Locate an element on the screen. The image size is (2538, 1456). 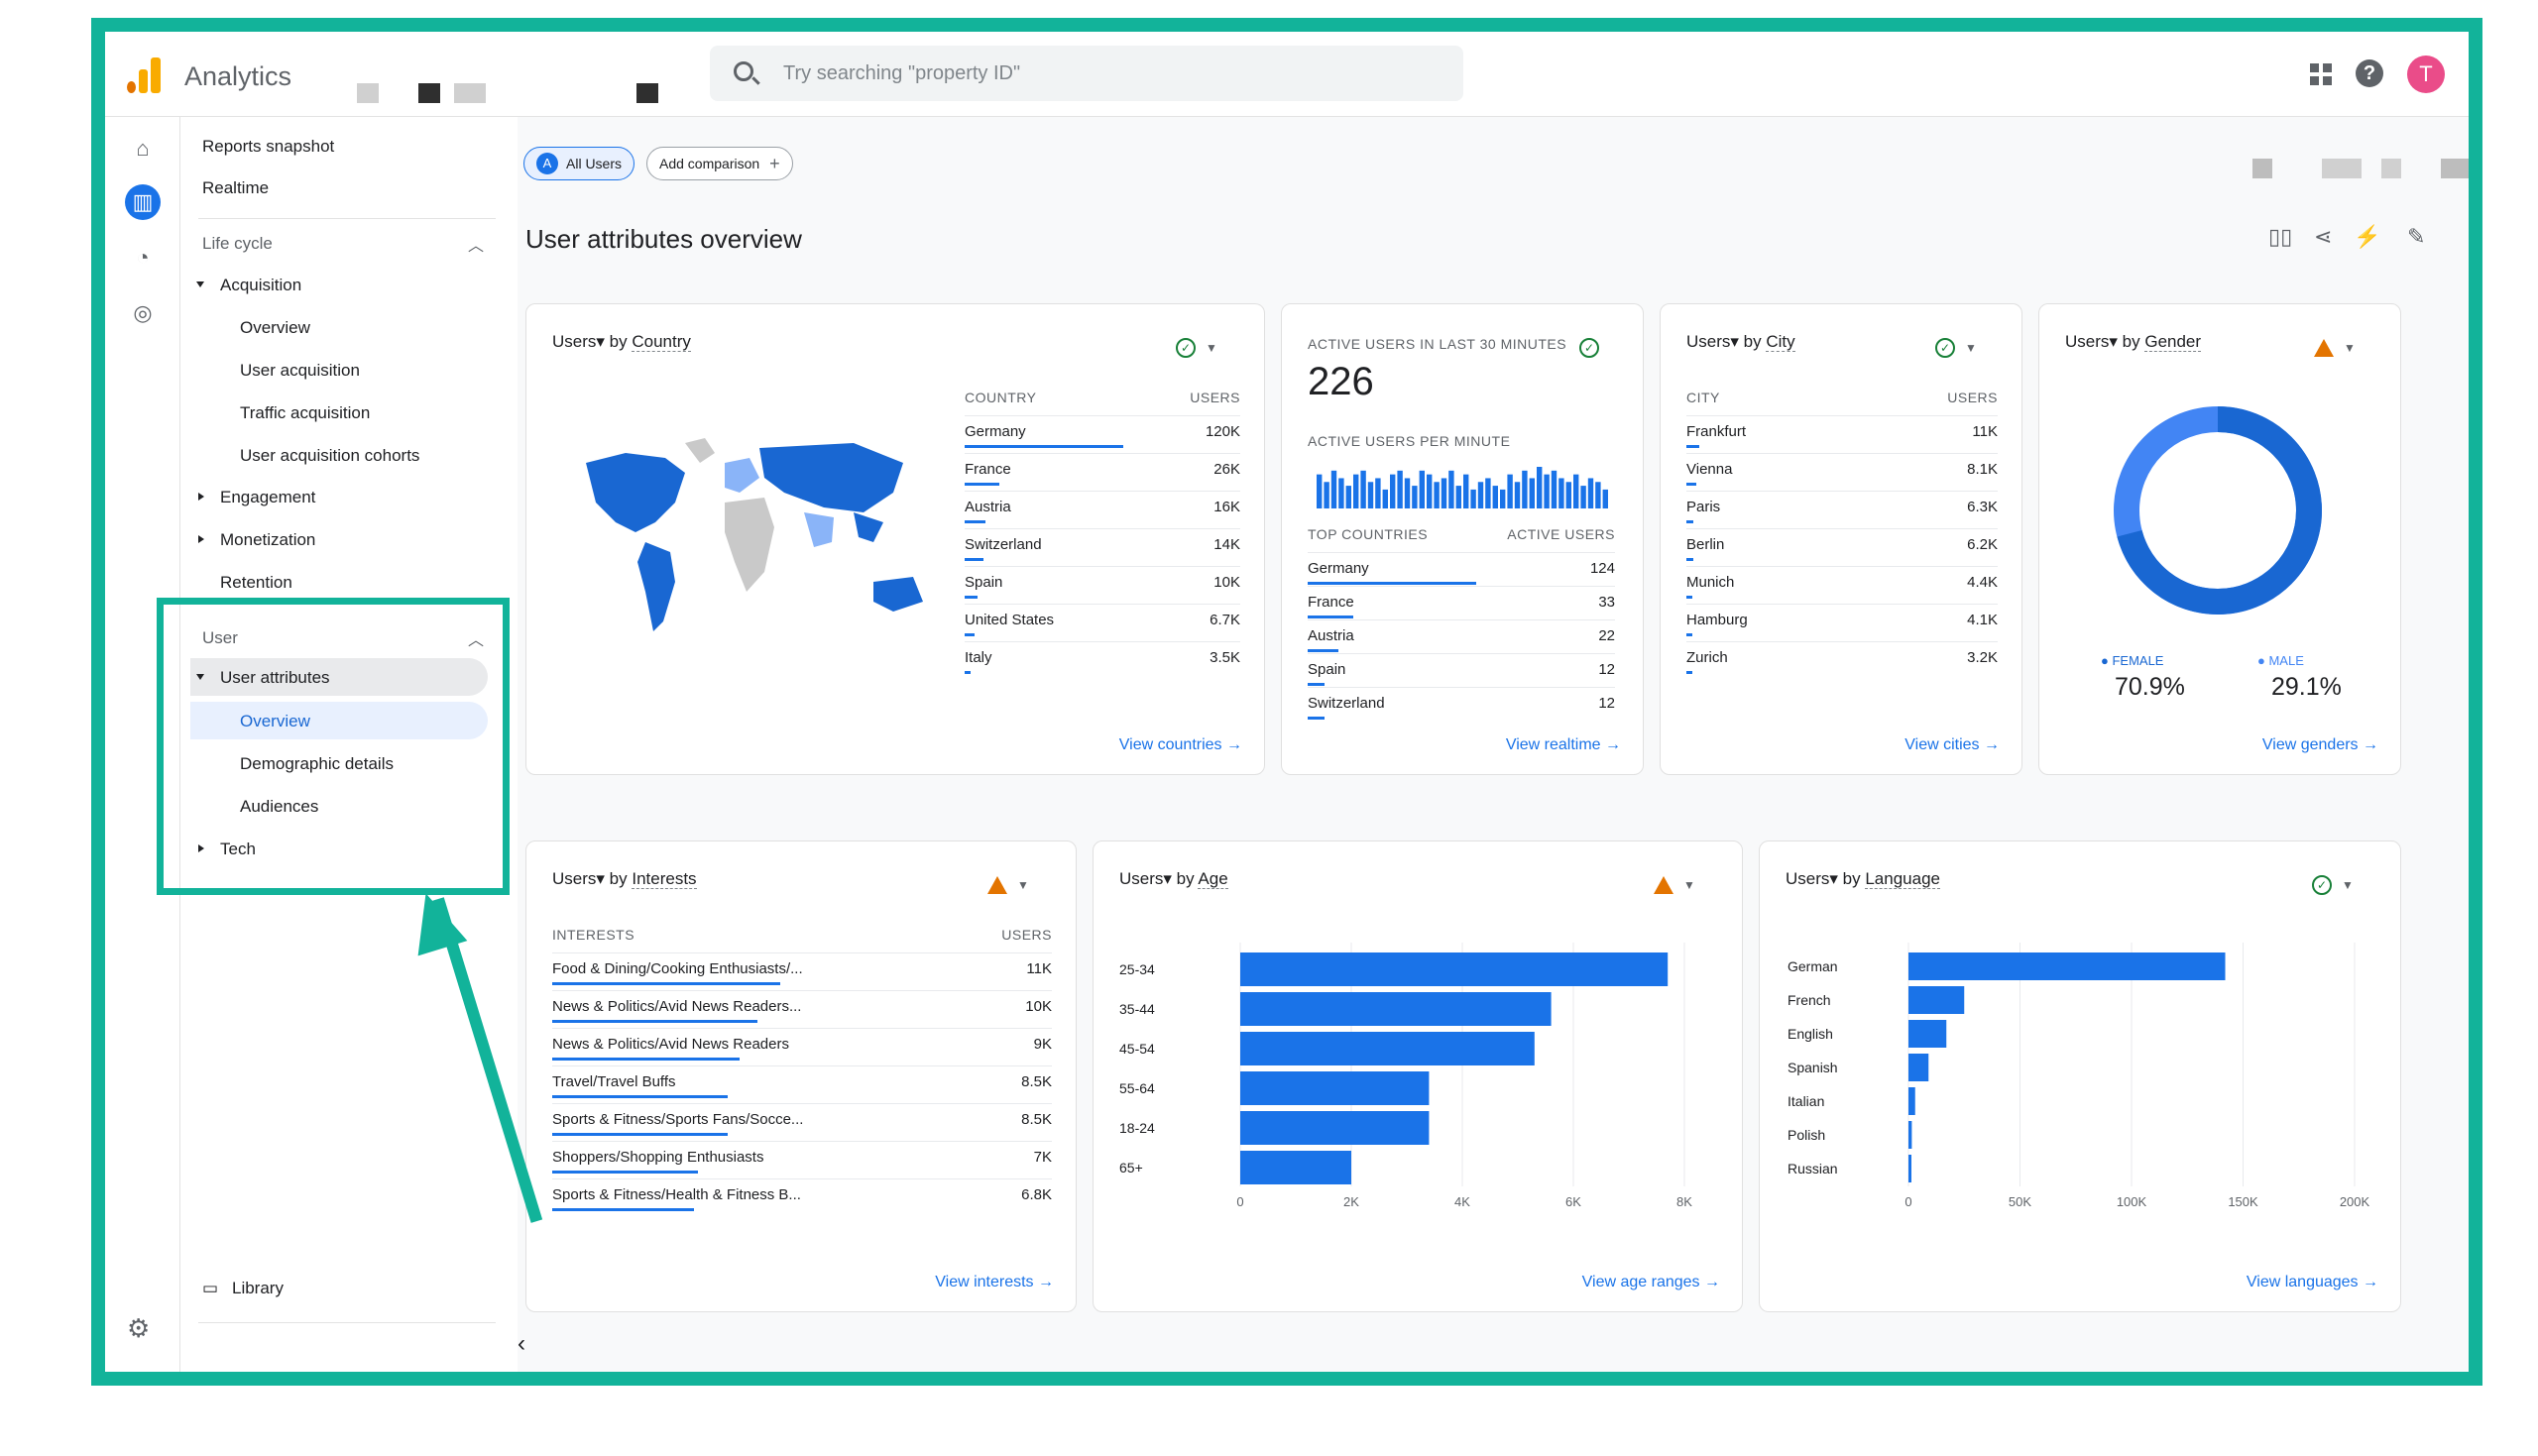
table-row-label: Frankfurt is located at coordinates (1716, 431).